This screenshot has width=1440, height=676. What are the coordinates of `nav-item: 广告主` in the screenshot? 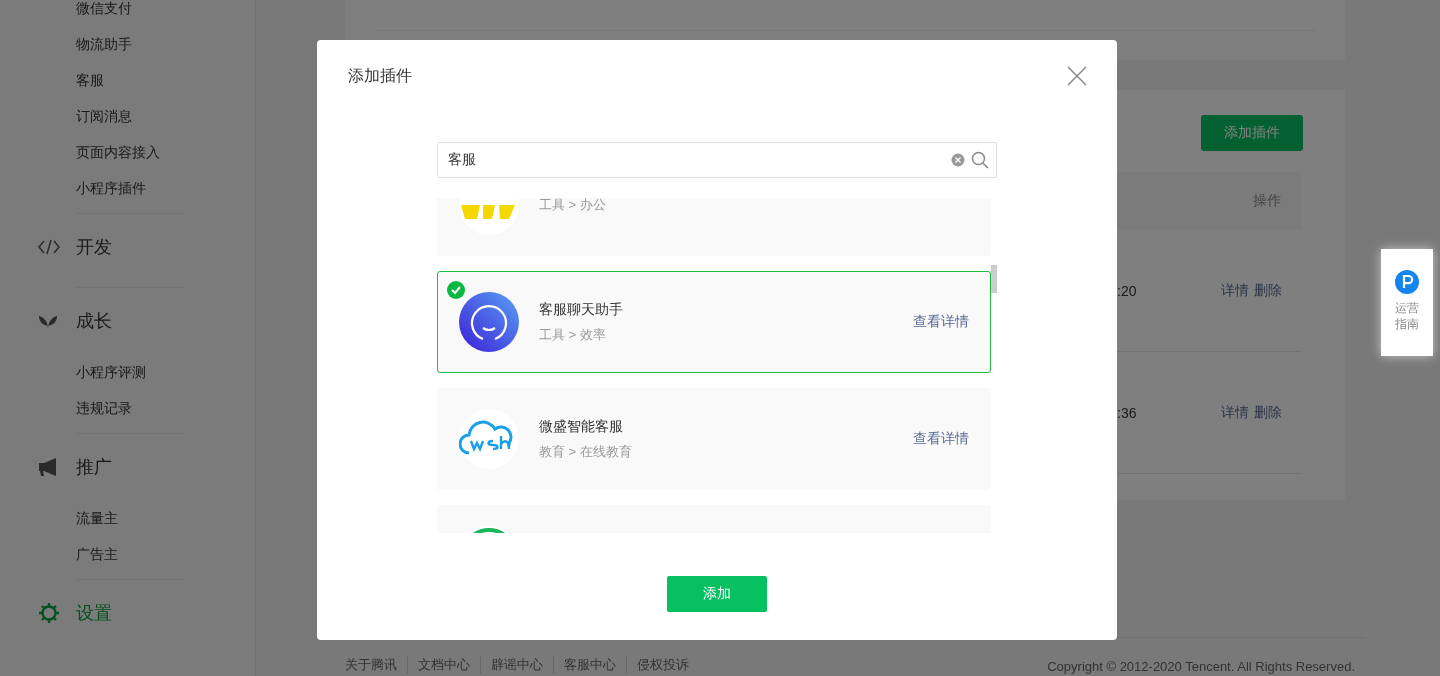 It's located at (130, 554).